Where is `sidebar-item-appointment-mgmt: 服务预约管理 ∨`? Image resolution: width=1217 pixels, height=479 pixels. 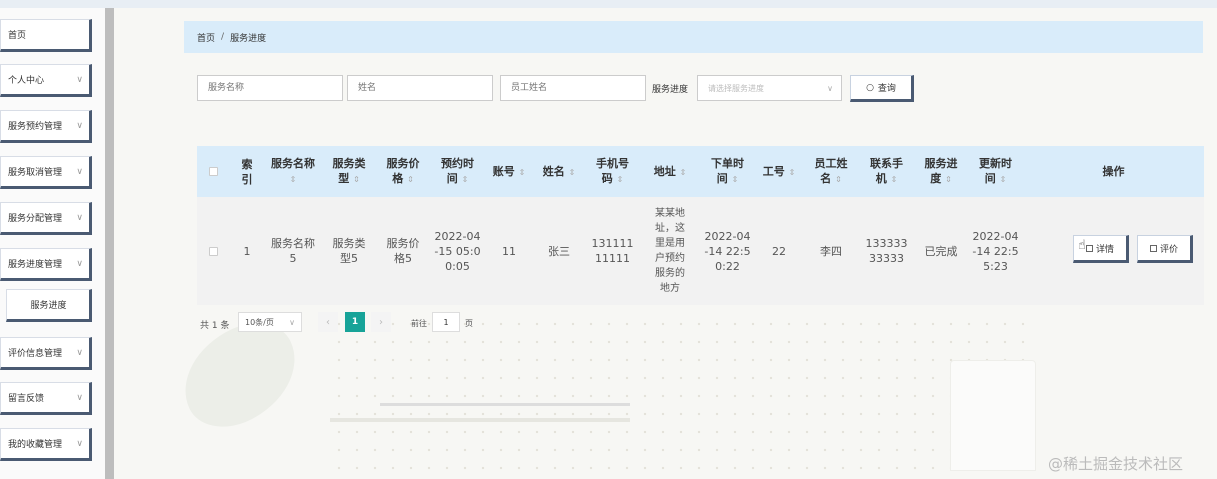
sidebar-item-appointment-mgmt: 服务预约管理 ∨ is located at coordinates (46, 126).